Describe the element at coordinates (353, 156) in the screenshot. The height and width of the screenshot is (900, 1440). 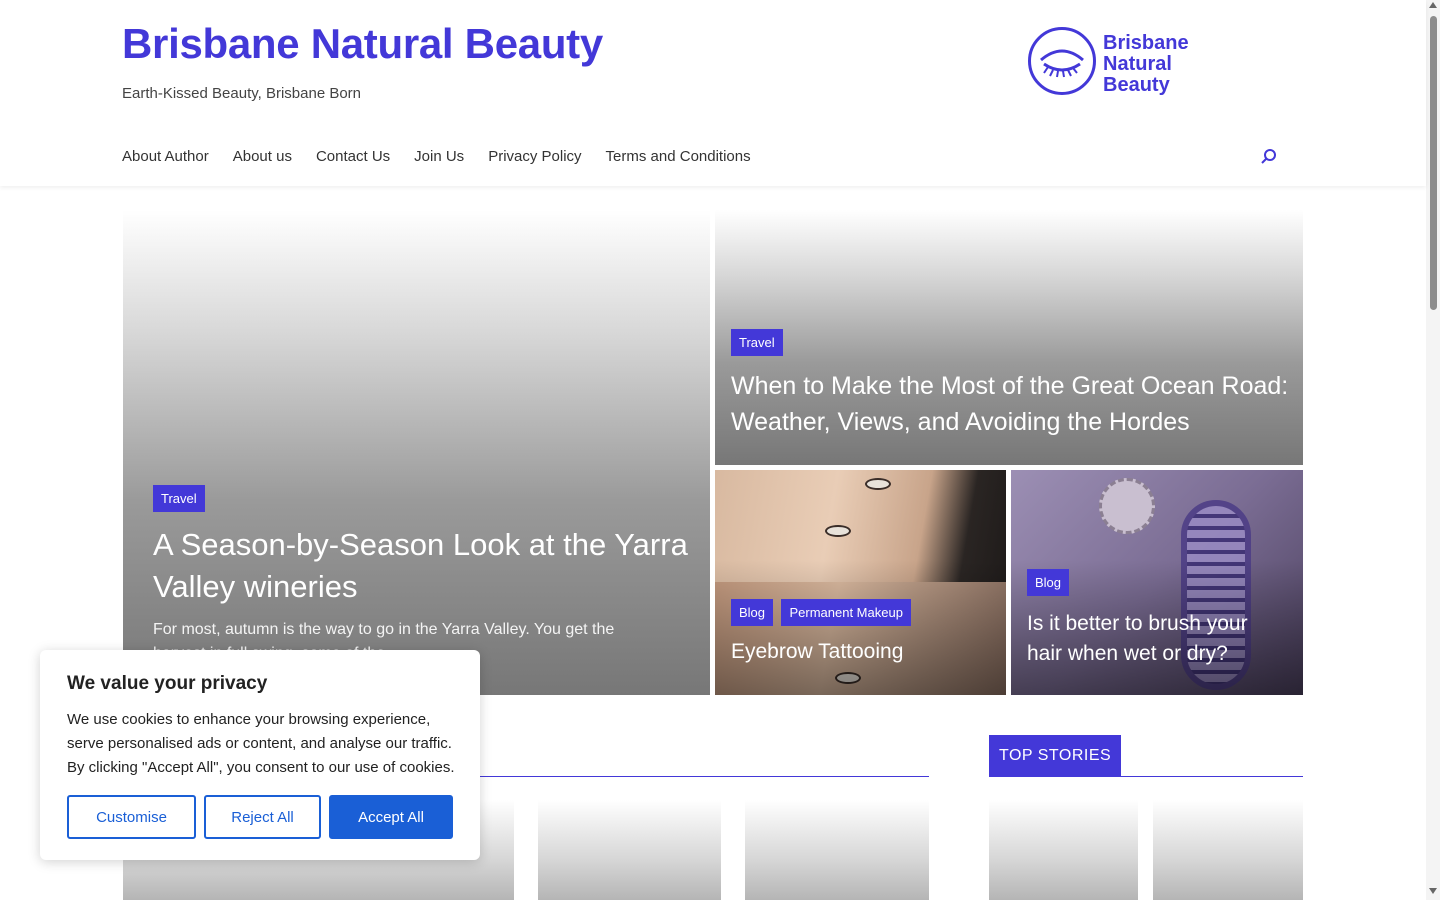
I see `nav-contact-us: Contact Us` at that location.